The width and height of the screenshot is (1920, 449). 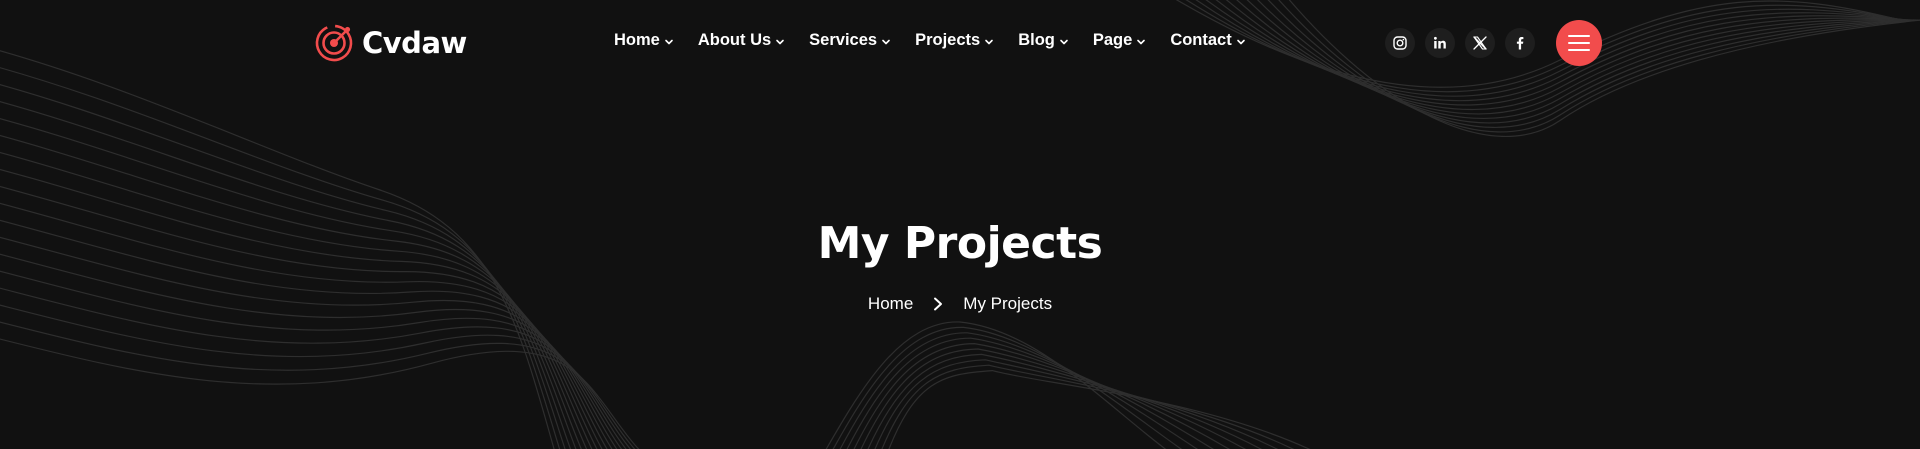 I want to click on nav-item-services: Services, so click(x=850, y=40).